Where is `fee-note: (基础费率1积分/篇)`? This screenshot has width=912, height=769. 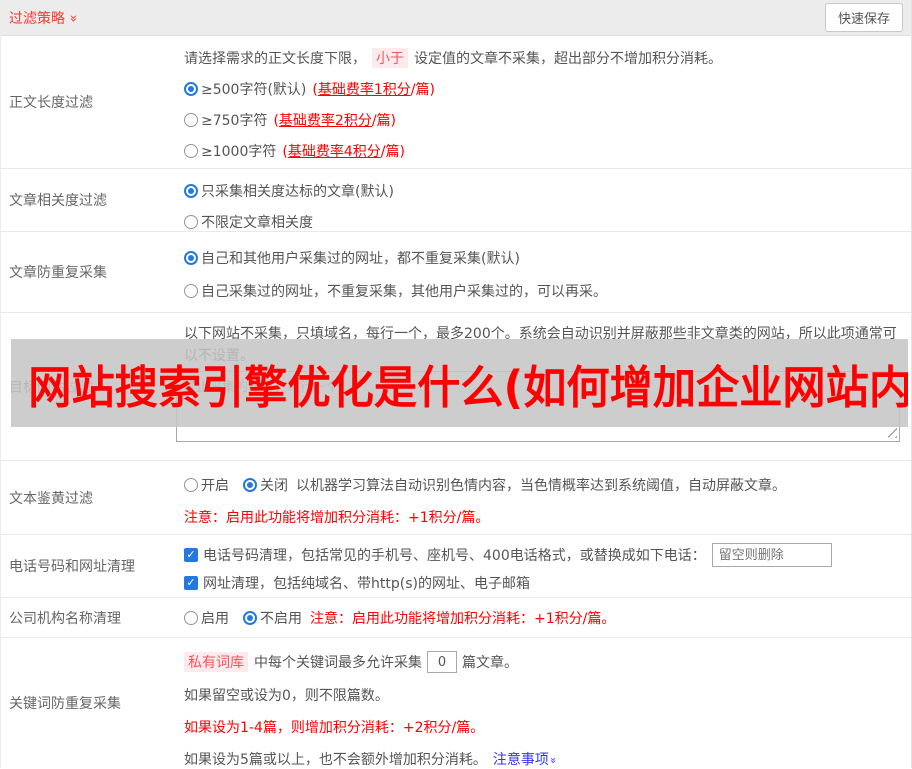 fee-note: (基础费率1积分/篇) is located at coordinates (373, 90).